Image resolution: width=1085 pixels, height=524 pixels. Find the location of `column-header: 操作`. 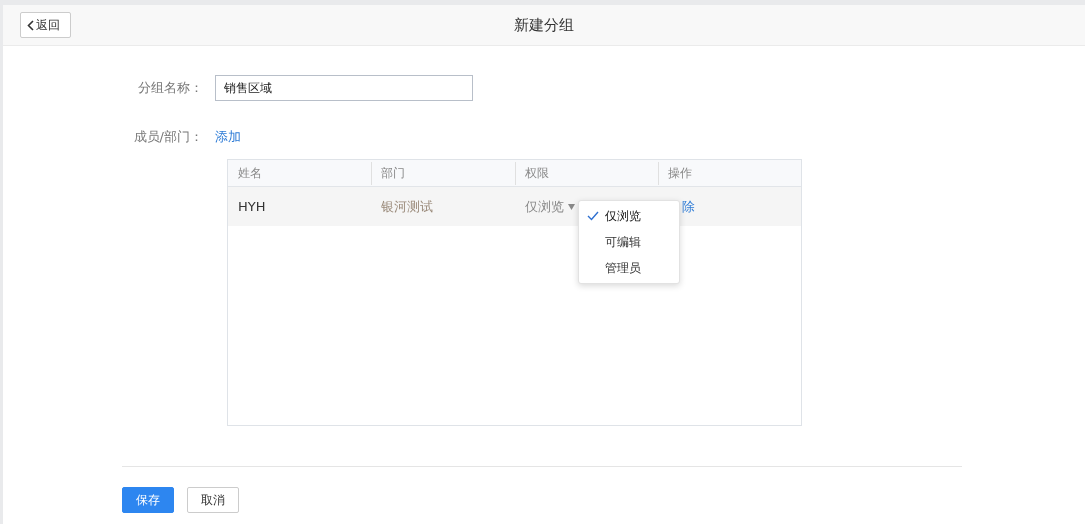

column-header: 操作 is located at coordinates (729, 173).